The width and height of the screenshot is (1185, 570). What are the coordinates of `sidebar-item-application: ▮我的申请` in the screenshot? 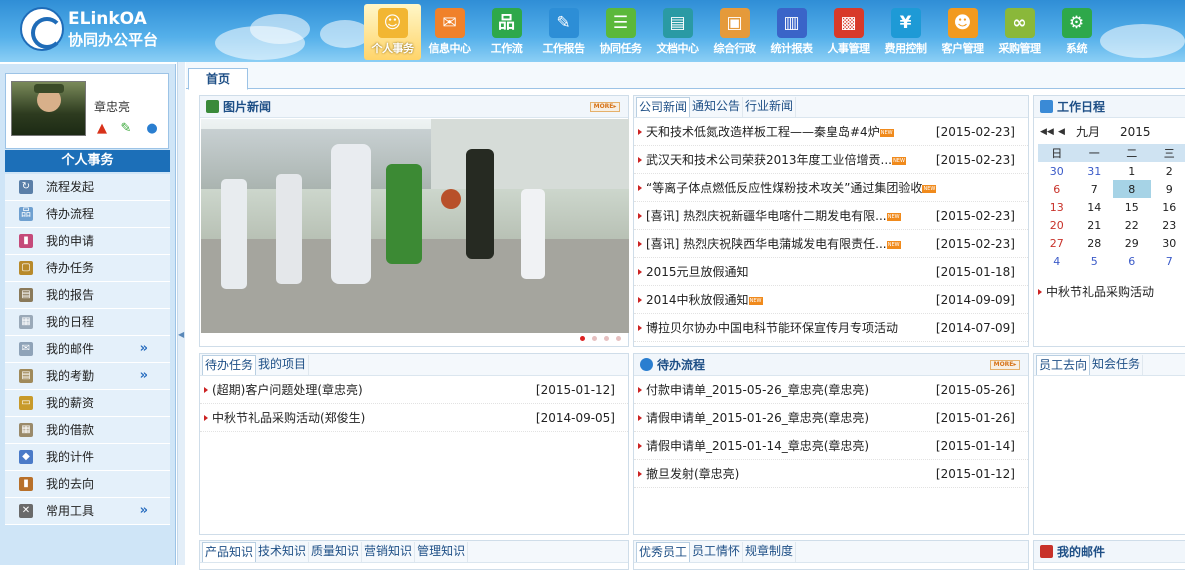 It's located at (87, 241).